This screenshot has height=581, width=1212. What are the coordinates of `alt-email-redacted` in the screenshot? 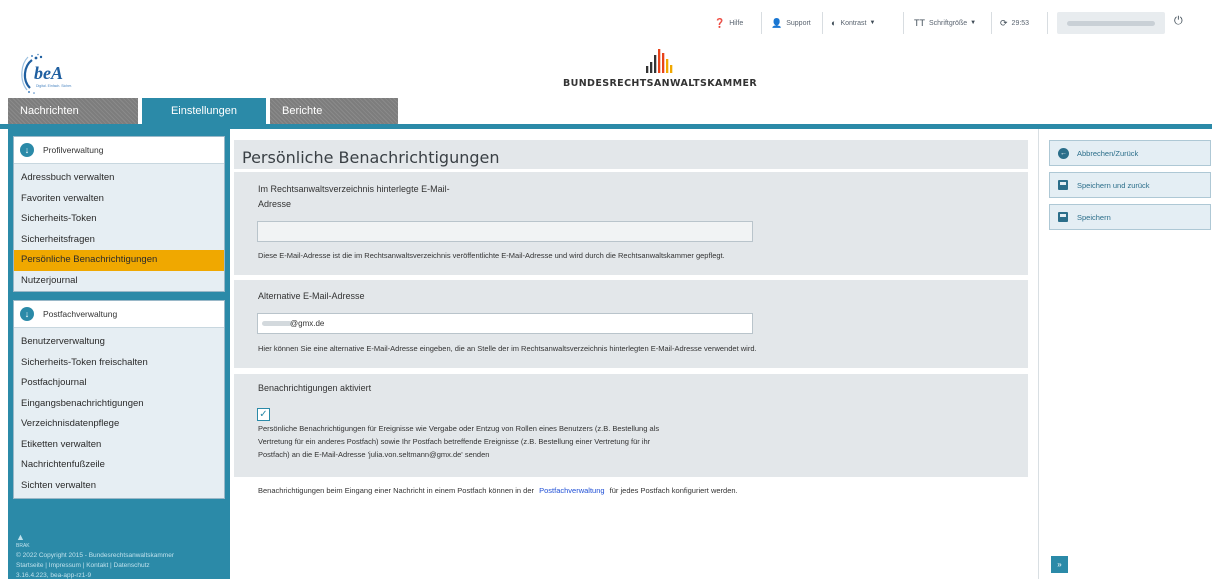 It's located at (277, 323).